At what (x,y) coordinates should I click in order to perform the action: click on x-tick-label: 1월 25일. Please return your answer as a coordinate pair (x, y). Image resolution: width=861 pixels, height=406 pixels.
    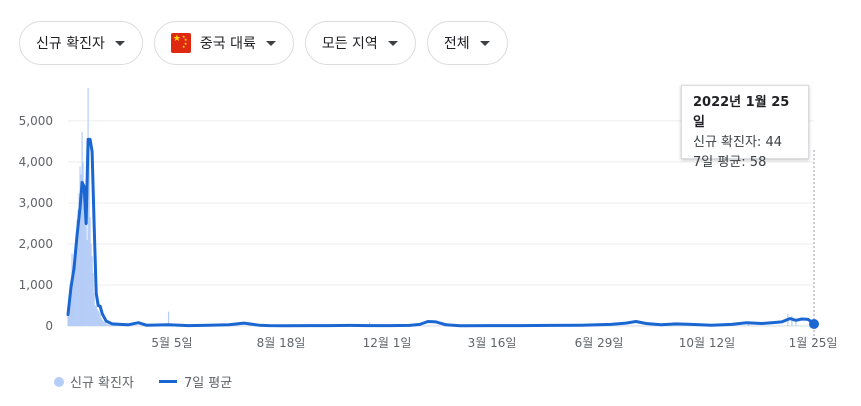
    Looking at the image, I should click on (813, 343).